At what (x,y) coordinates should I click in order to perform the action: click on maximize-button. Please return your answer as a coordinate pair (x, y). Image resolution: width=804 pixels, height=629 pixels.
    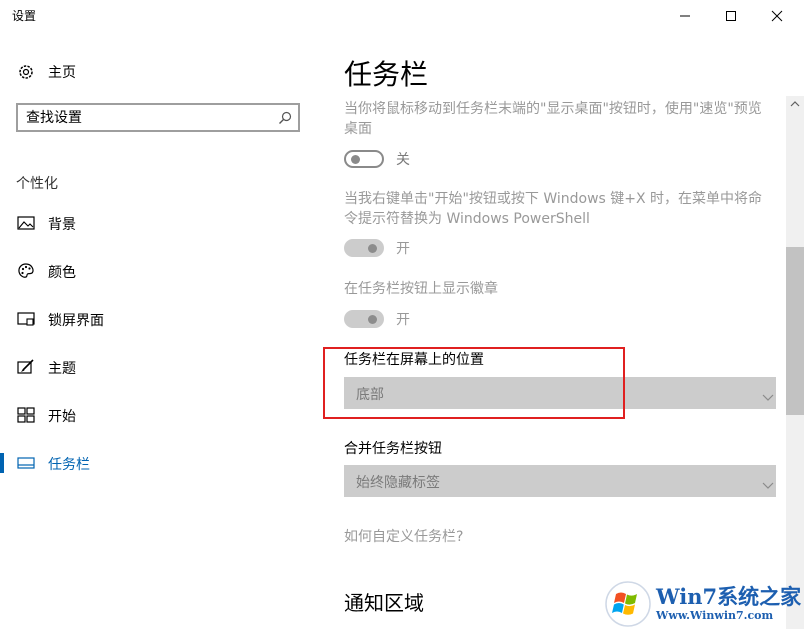
    Looking at the image, I should click on (731, 16).